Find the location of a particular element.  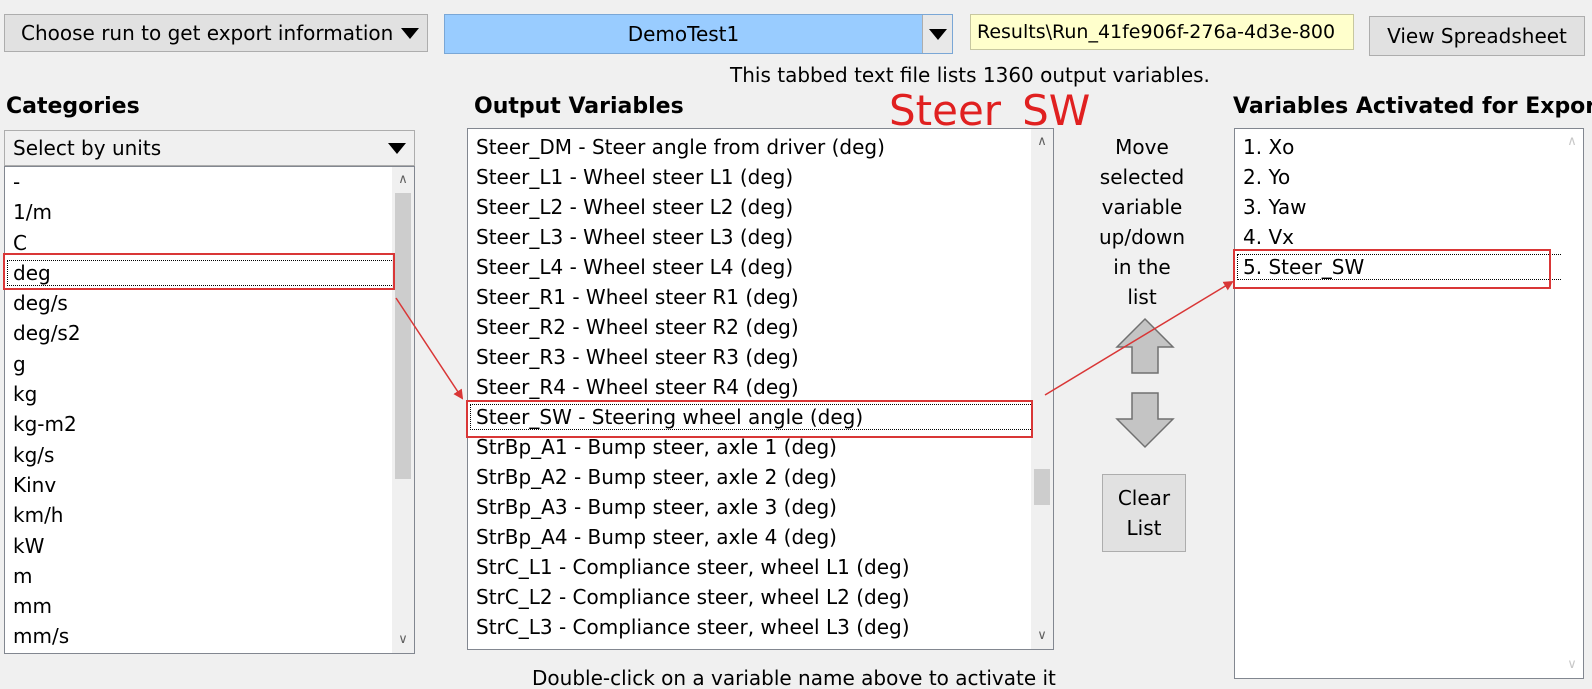

arrow-variable-to-export is located at coordinates (1139, 338).